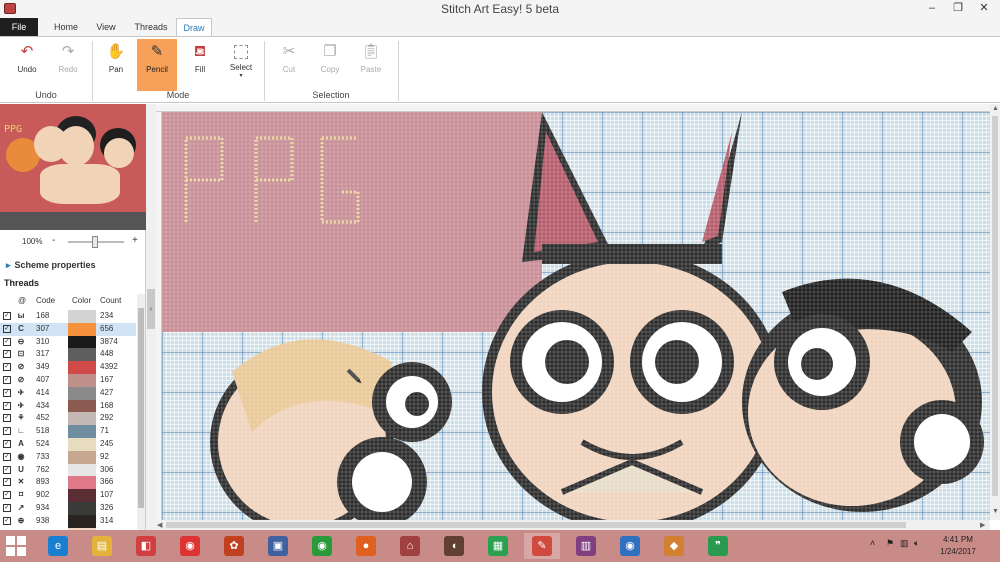 The image size is (1000, 562). Describe the element at coordinates (116, 65) in the screenshot. I see `pan-button: ✋ Pan` at that location.